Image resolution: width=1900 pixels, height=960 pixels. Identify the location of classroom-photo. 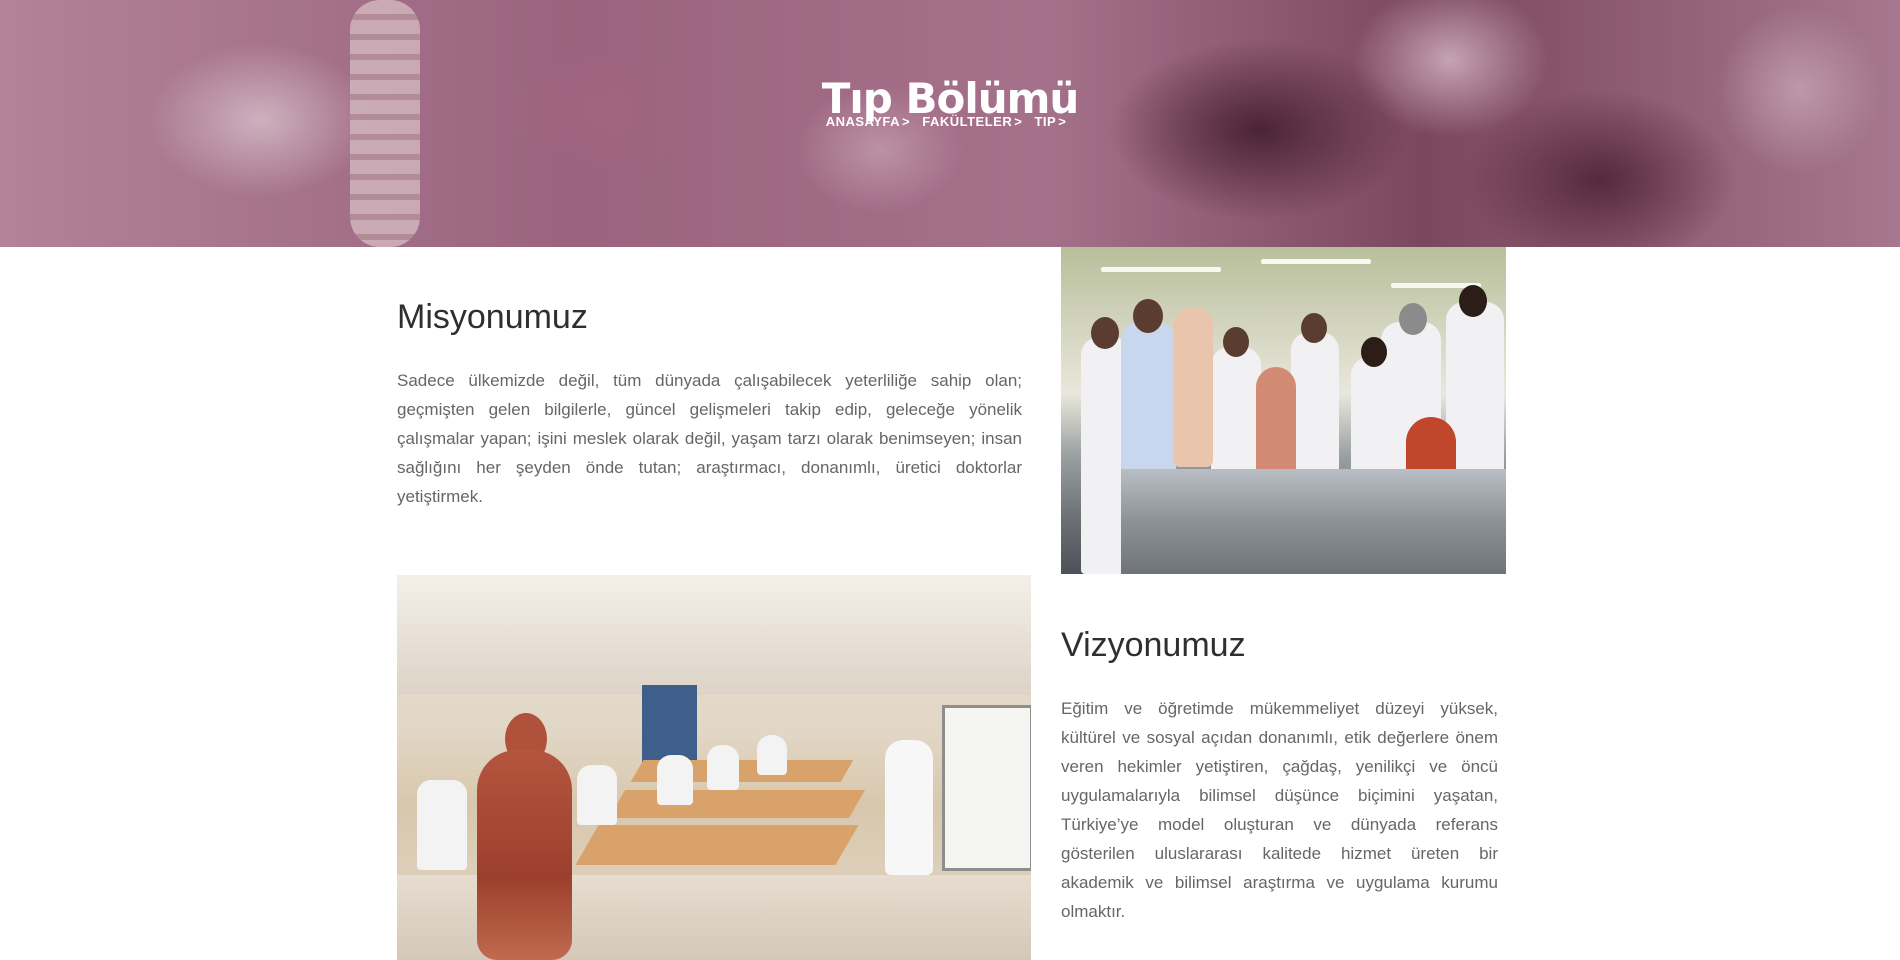
(714, 767).